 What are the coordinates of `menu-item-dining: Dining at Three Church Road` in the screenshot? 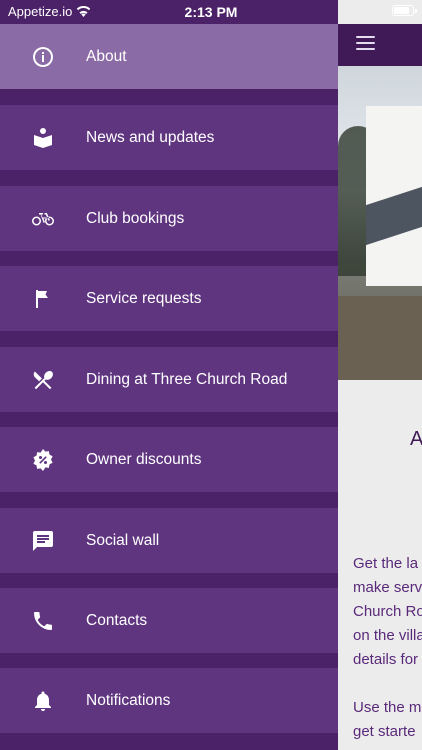 It's located at (169, 379).